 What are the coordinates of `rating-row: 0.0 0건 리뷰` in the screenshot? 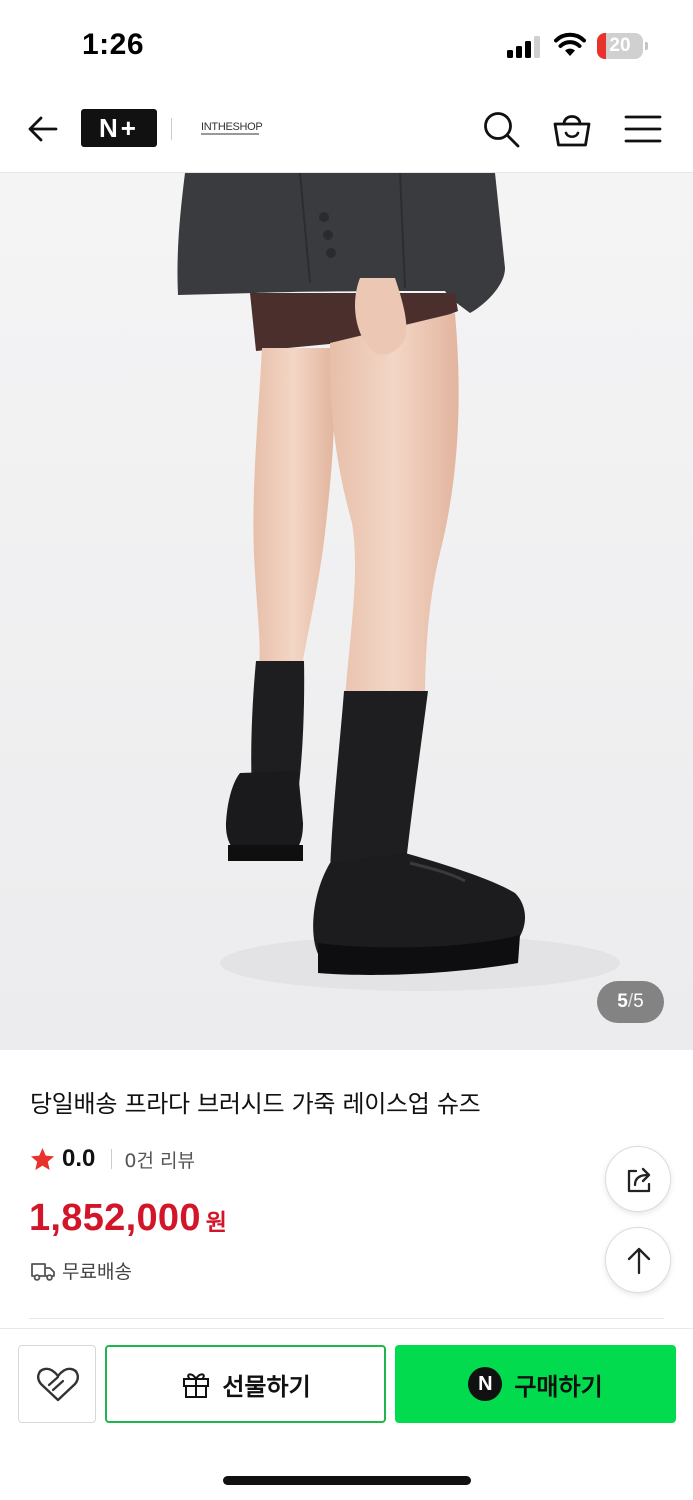 It's located at (112, 1159).